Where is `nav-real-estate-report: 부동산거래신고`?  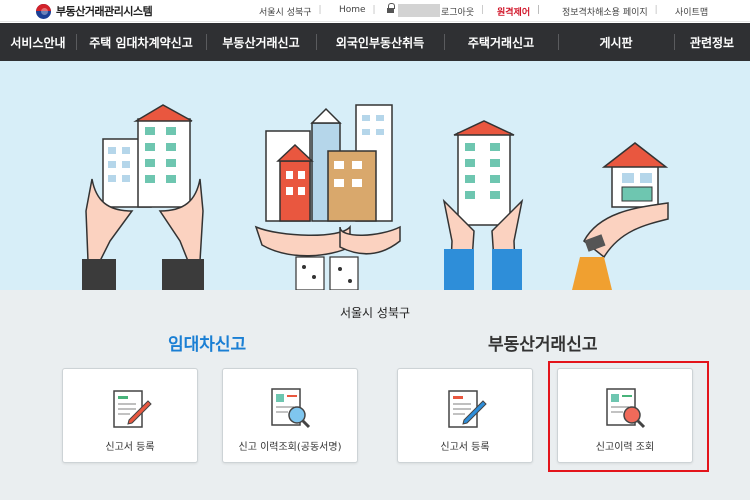 nav-real-estate-report: 부동산거래신고 is located at coordinates (261, 42).